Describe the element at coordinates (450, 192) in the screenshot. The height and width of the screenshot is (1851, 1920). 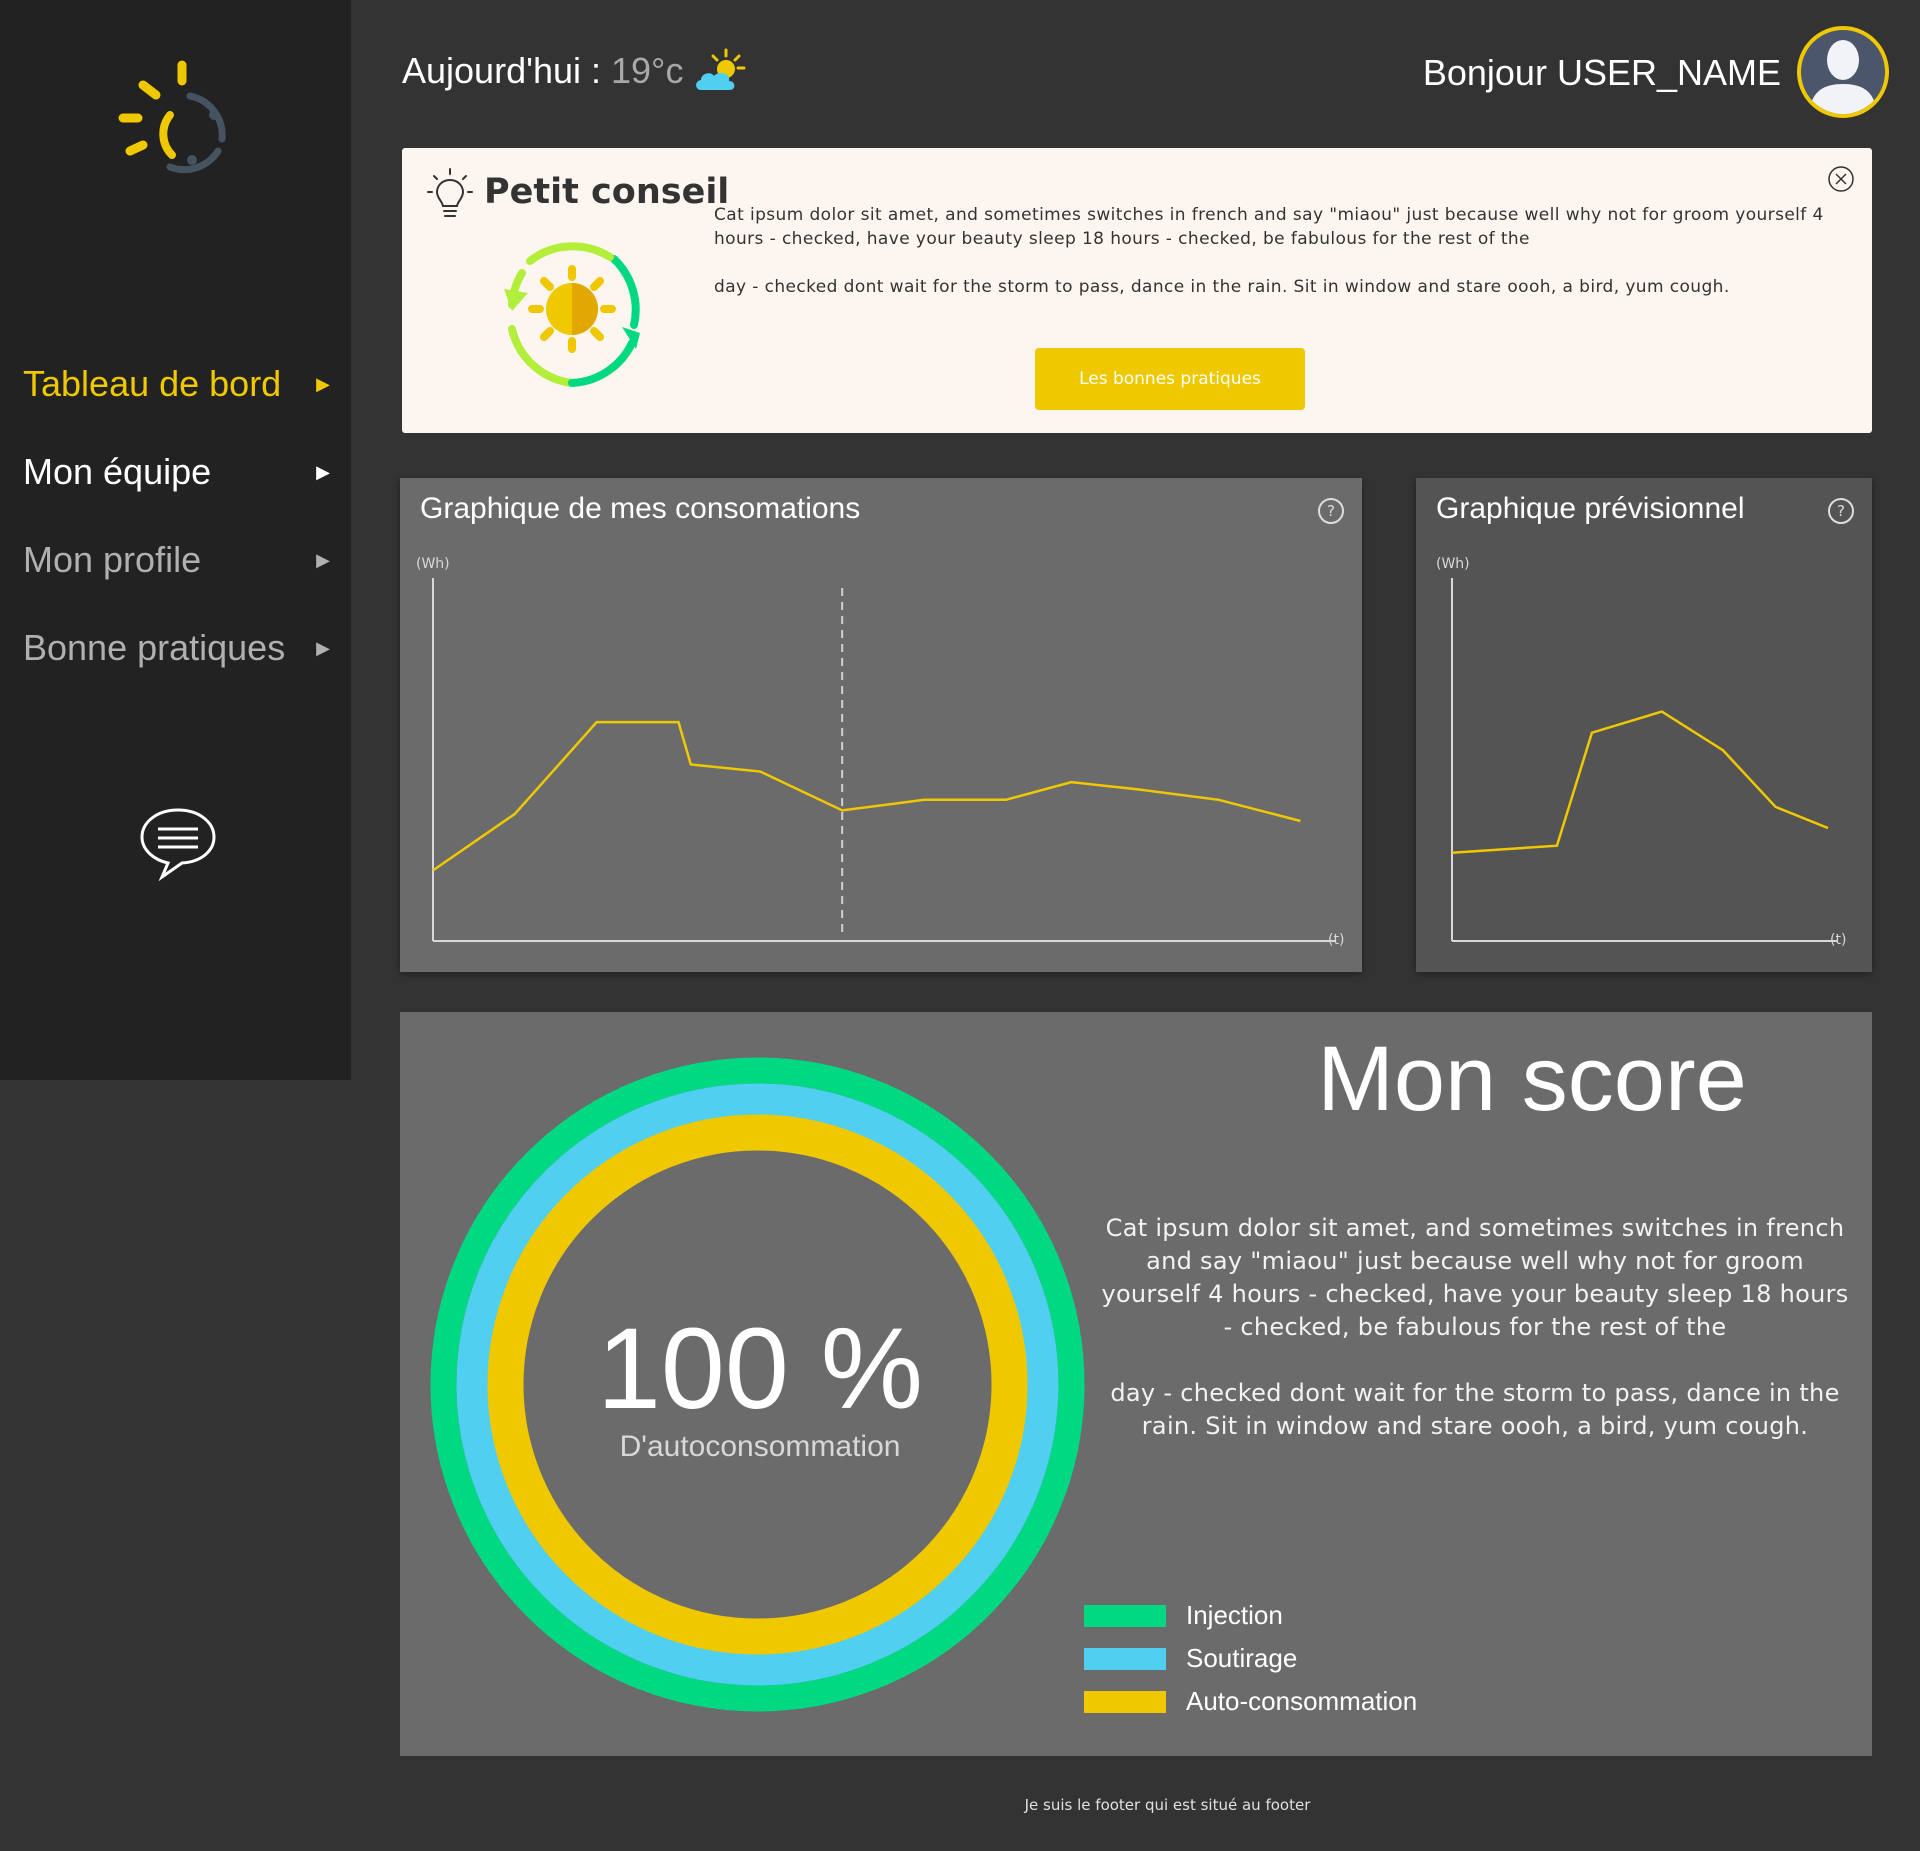
I see `lightbulb-icon` at that location.